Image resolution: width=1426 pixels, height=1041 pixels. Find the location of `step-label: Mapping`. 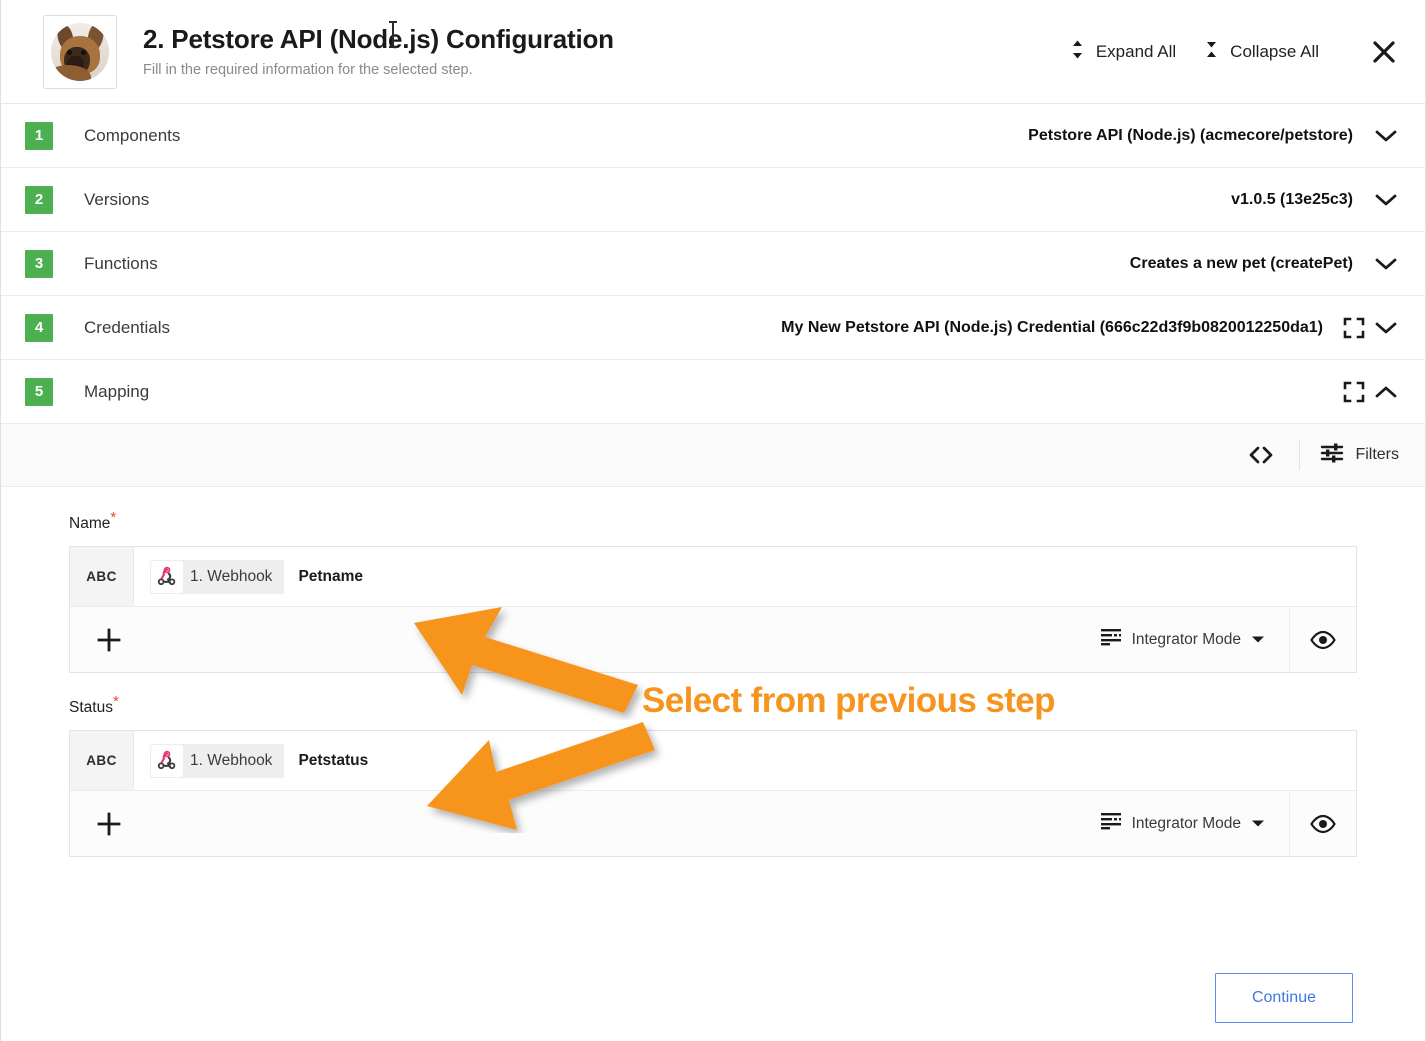

step-label: Mapping is located at coordinates (117, 391).